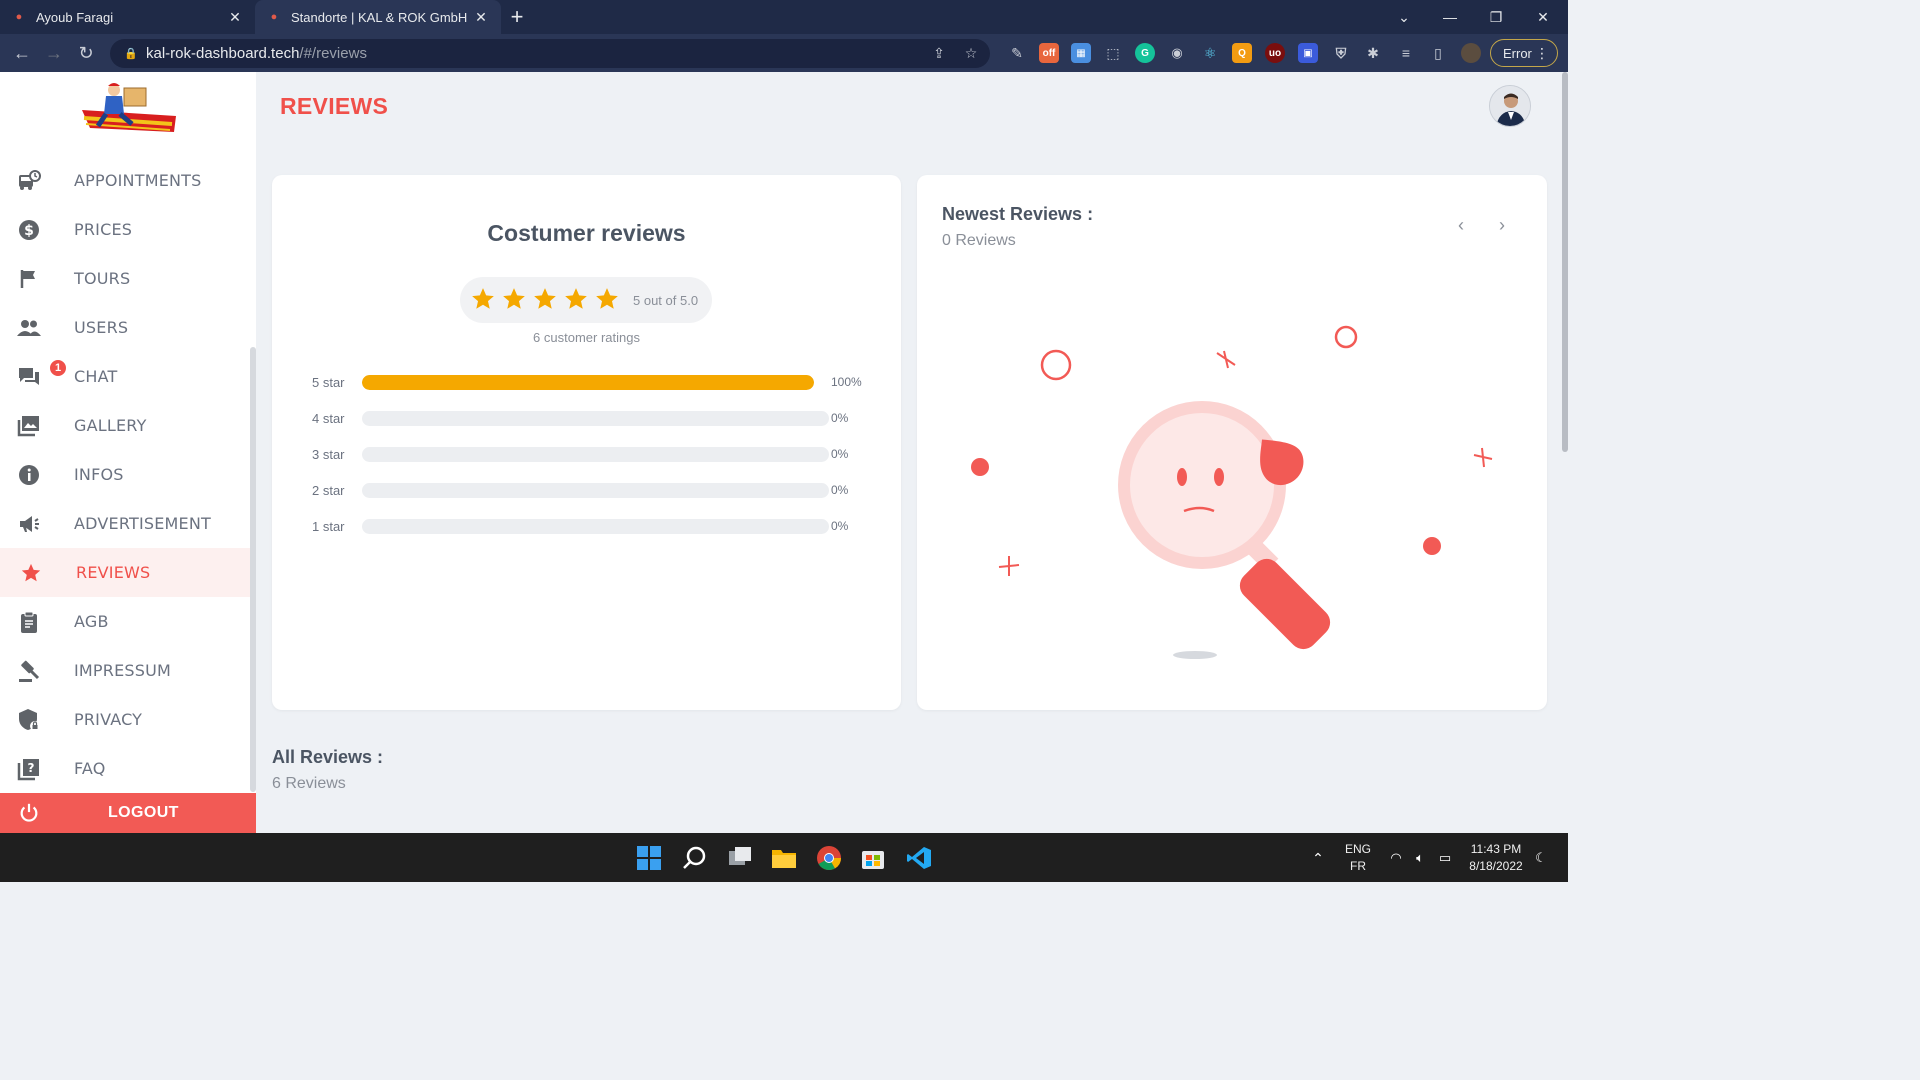 This screenshot has height=1080, width=1920. Describe the element at coordinates (1081, 53) in the screenshot. I see `tab-manager-extension-icon: ▦` at that location.